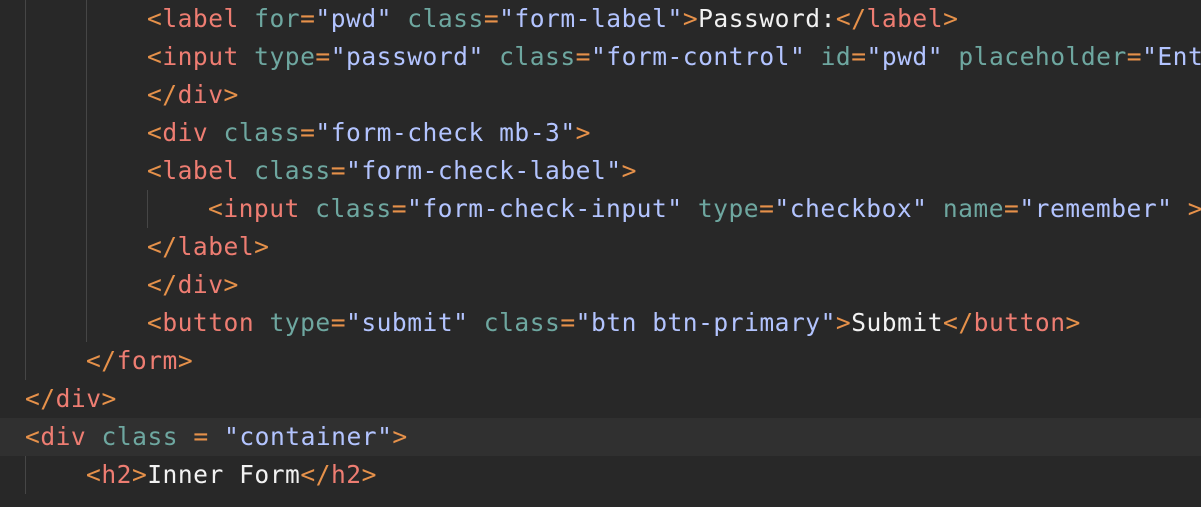 The image size is (1201, 507). What do you see at coordinates (407, 56) in the screenshot?
I see `token-attribute-value: "password"` at bounding box center [407, 56].